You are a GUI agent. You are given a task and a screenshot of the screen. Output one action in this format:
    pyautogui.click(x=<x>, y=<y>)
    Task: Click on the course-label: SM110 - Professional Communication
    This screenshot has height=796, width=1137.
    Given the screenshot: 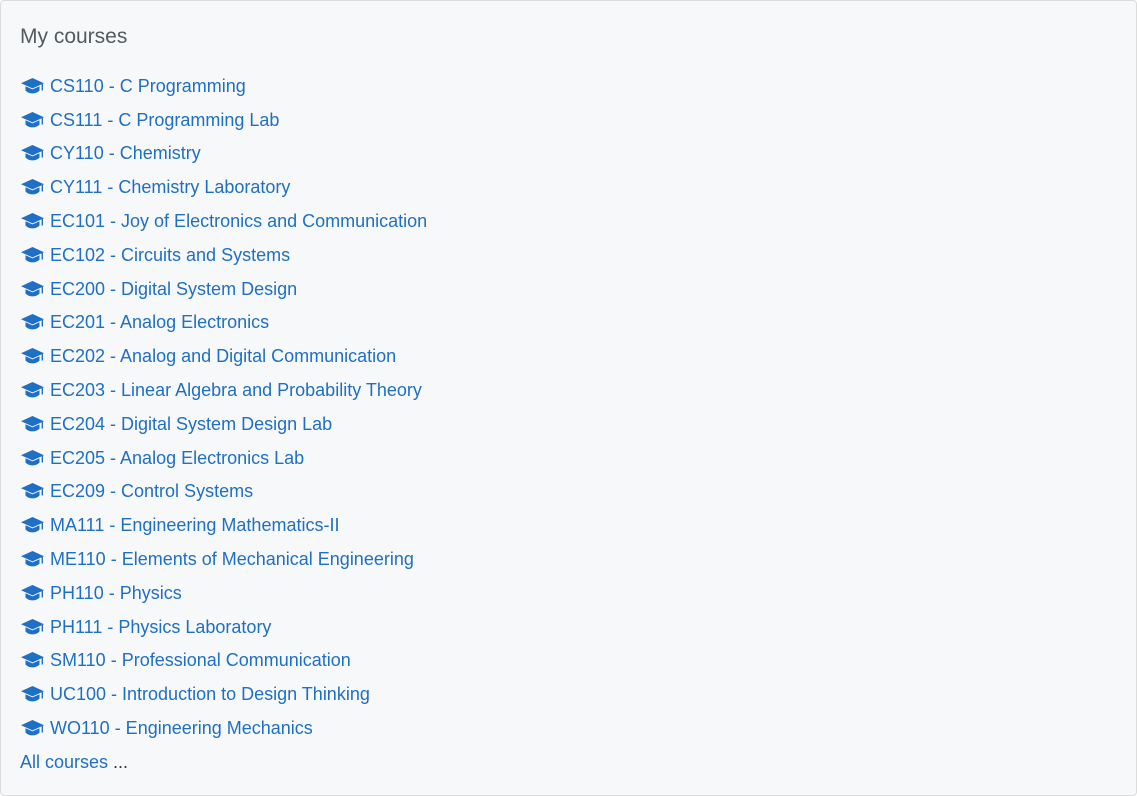 What is the action you would take?
    pyautogui.click(x=200, y=660)
    